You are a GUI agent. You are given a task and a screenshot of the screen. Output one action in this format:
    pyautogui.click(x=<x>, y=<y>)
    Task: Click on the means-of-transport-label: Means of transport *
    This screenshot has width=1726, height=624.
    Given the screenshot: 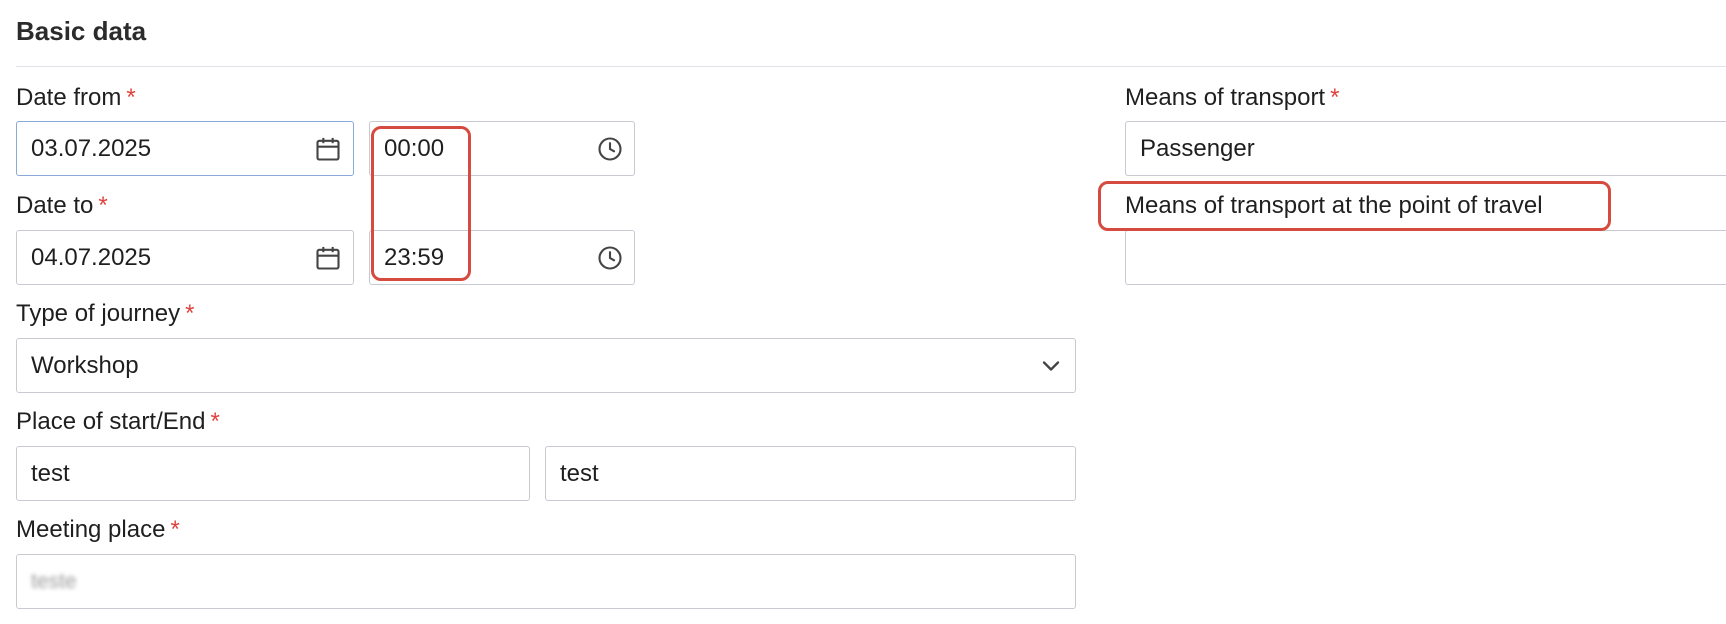 What is the action you would take?
    pyautogui.click(x=1232, y=98)
    